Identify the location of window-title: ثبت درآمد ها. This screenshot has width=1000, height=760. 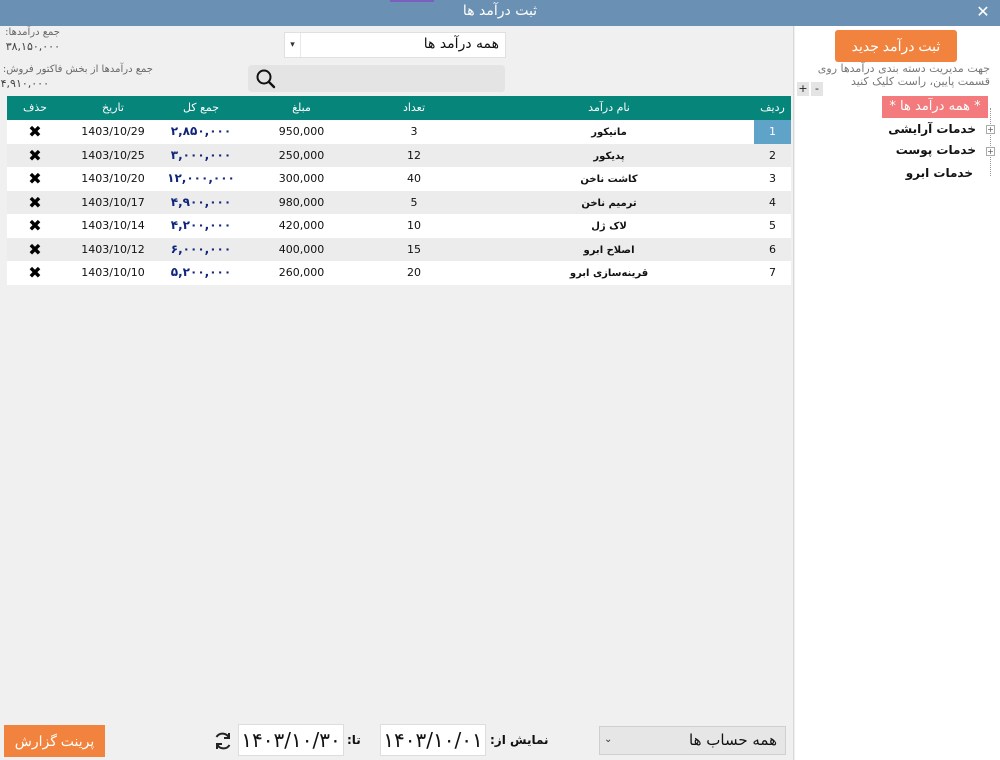
(500, 11).